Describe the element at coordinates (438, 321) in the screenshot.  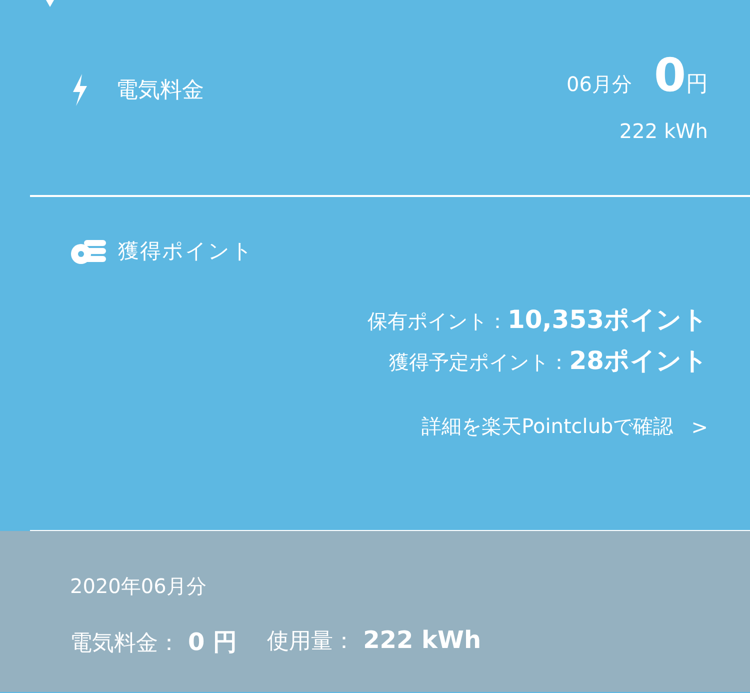
I see `points-label: 保有ポイント：` at that location.